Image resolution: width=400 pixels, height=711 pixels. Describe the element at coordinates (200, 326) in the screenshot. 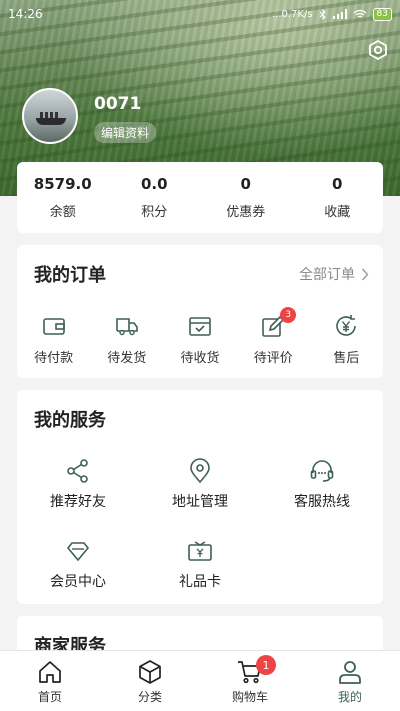

I see `package-icon` at that location.